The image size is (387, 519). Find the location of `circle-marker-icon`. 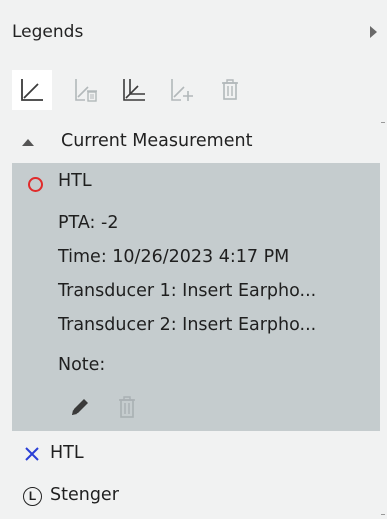

circle-marker-icon is located at coordinates (35, 184).